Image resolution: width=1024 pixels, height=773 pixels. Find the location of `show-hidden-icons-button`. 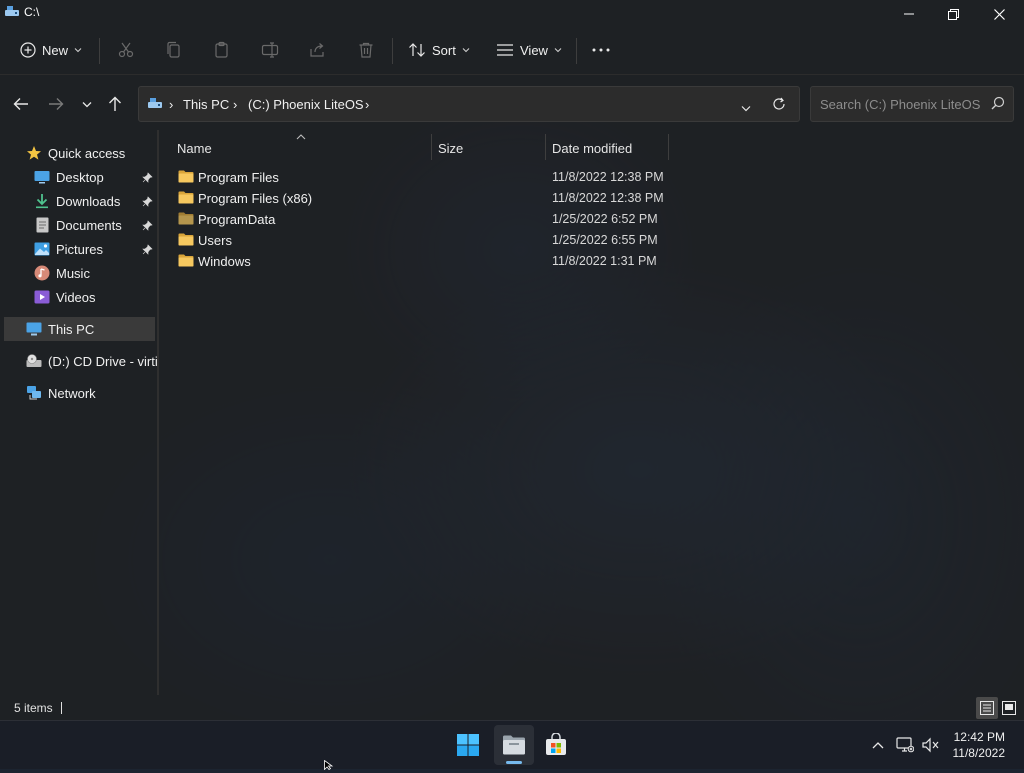

show-hidden-icons-button is located at coordinates (878, 745).